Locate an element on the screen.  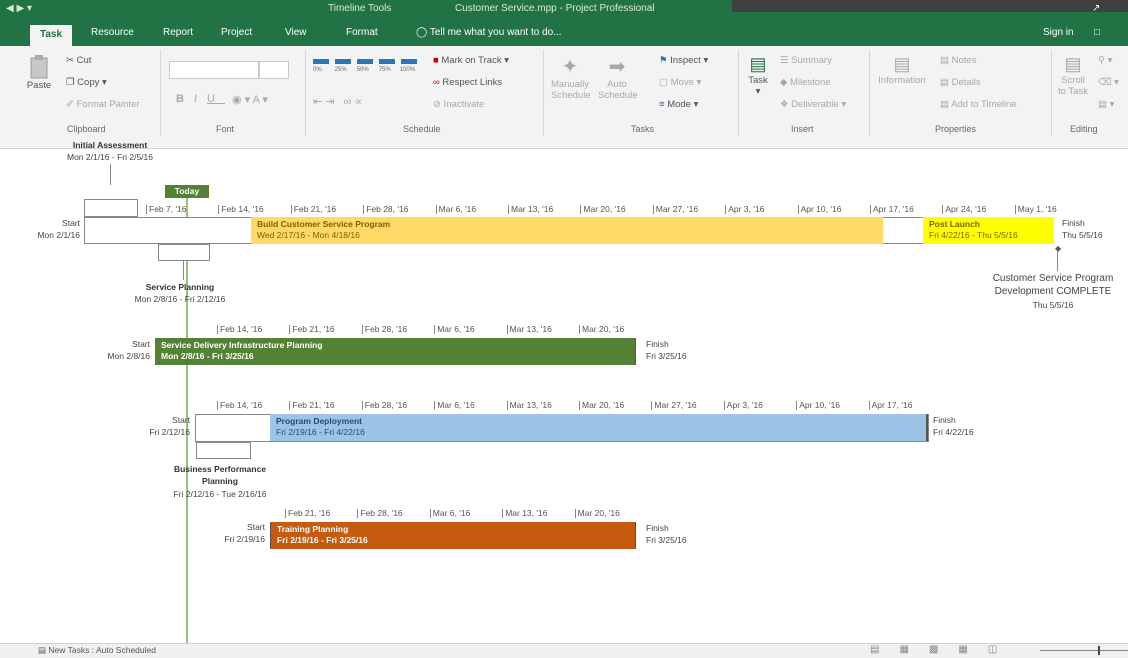
add-to-timeline-button: ▤ Add to Timeline is located at coordinates (978, 104).